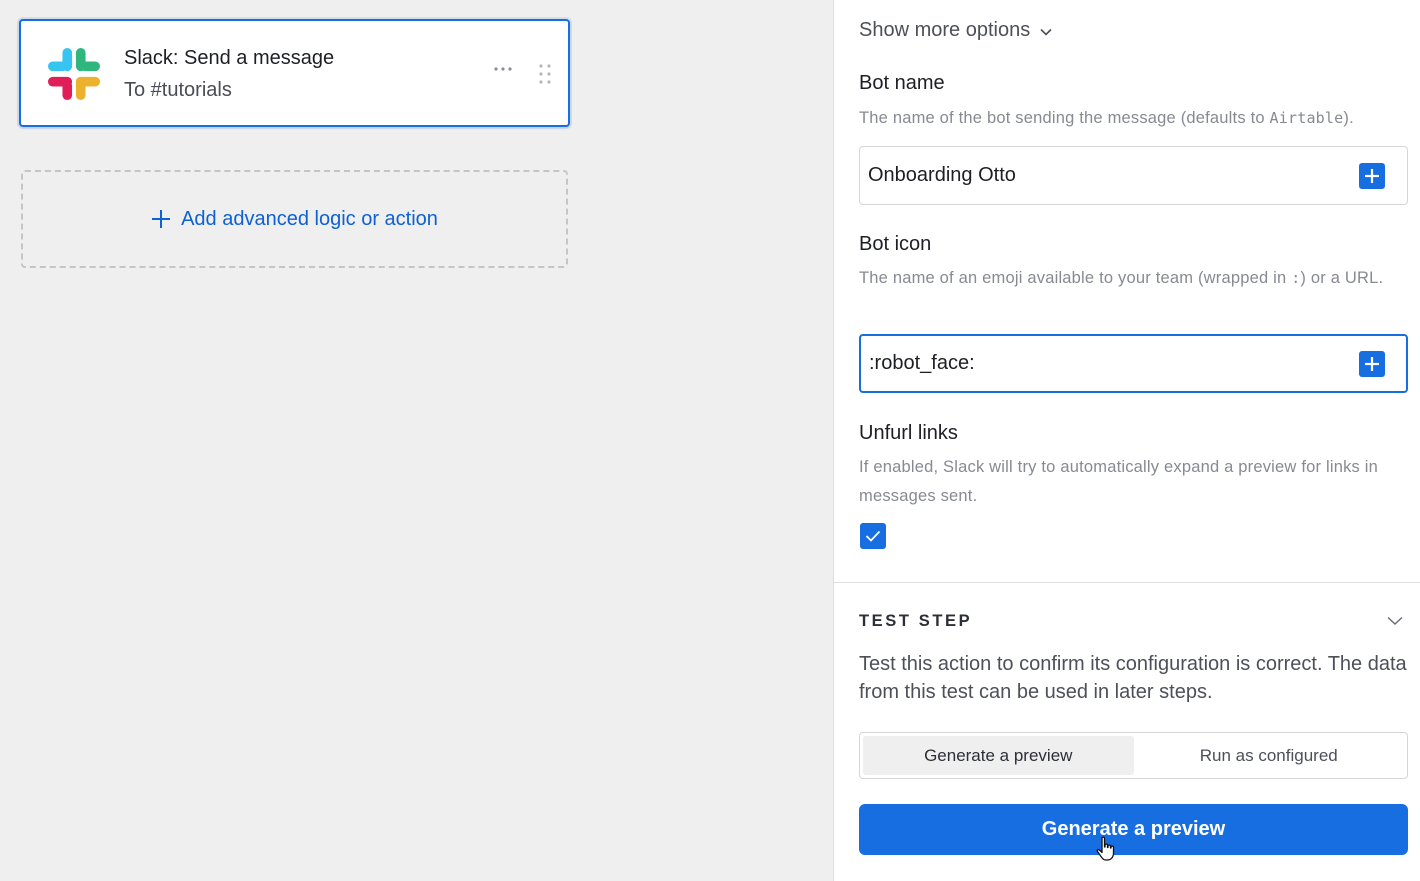 The image size is (1420, 881). Describe the element at coordinates (1306, 118) in the screenshot. I see `bot-name-default-code: Airtable` at that location.